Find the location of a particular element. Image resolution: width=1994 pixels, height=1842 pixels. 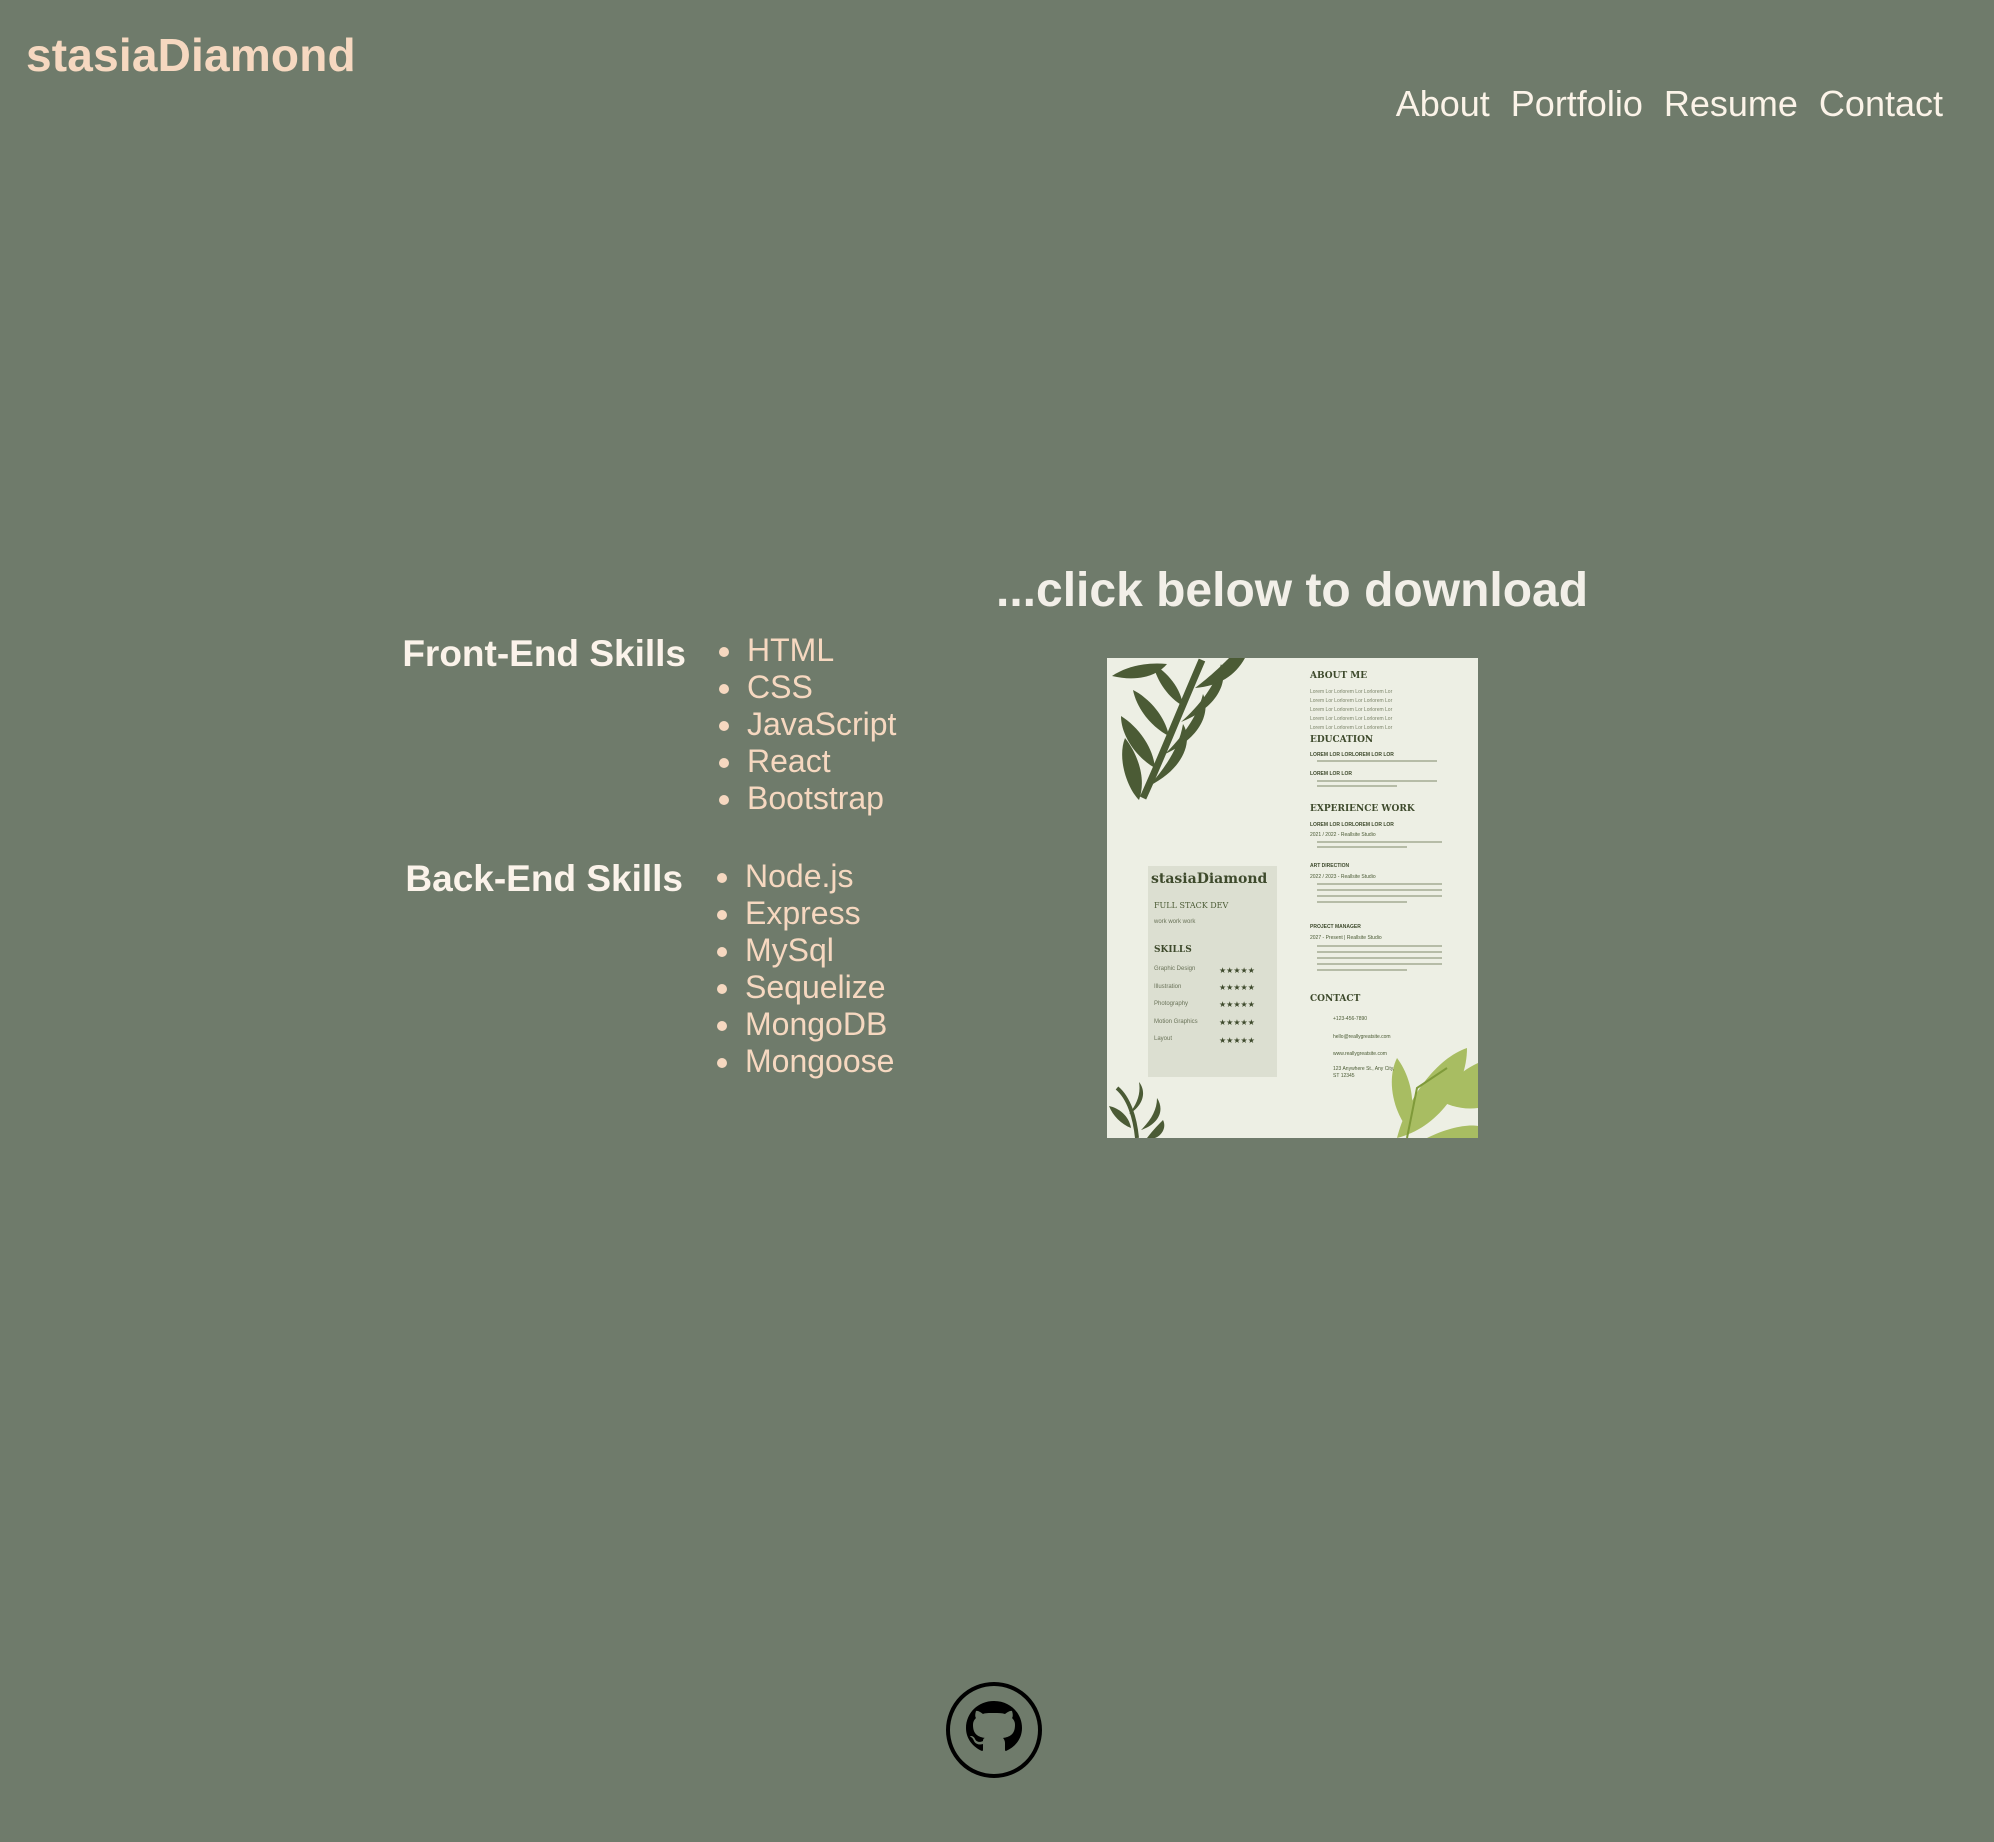

resume-education-heading: EDUCATION is located at coordinates (1341, 740).